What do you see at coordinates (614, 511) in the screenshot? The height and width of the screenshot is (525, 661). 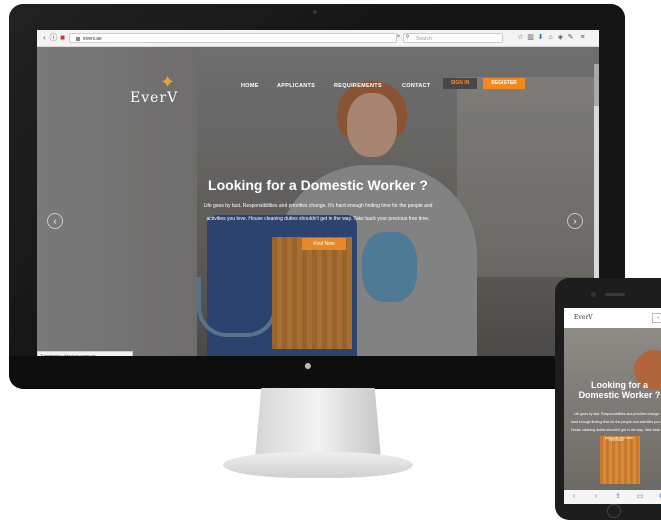 I see `phone-home-button` at bounding box center [614, 511].